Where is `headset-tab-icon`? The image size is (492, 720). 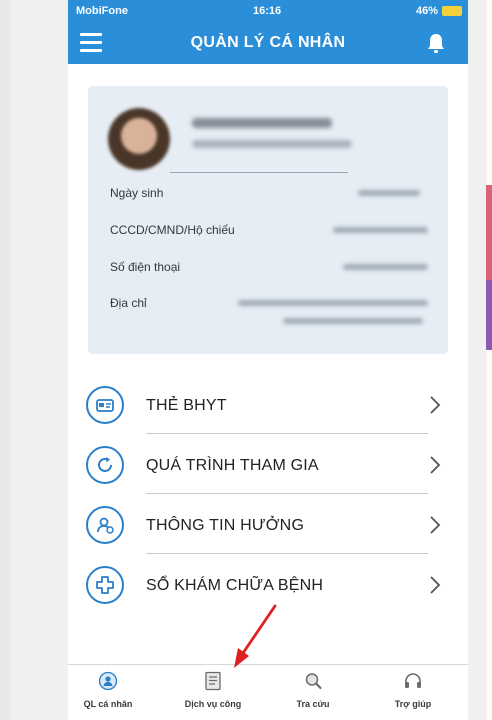
headset-tab-icon is located at coordinates (413, 680).